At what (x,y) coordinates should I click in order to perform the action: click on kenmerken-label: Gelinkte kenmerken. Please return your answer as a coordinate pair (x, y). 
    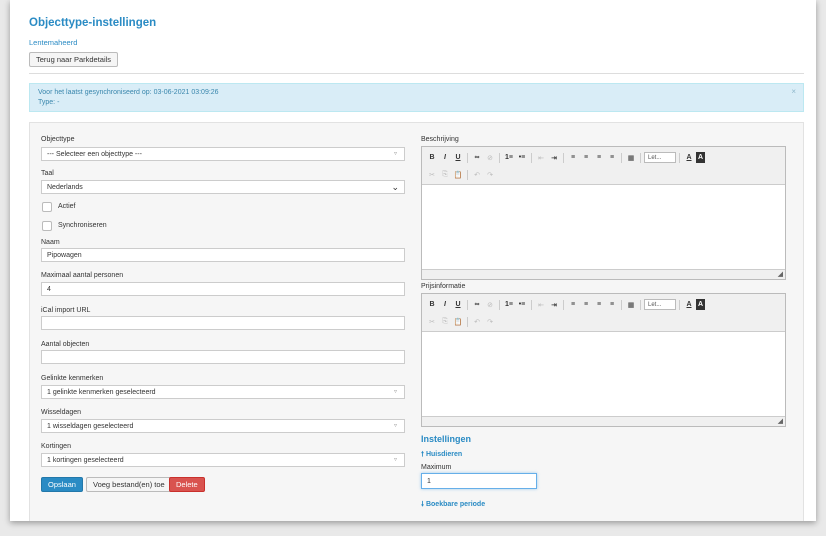
    Looking at the image, I should click on (72, 378).